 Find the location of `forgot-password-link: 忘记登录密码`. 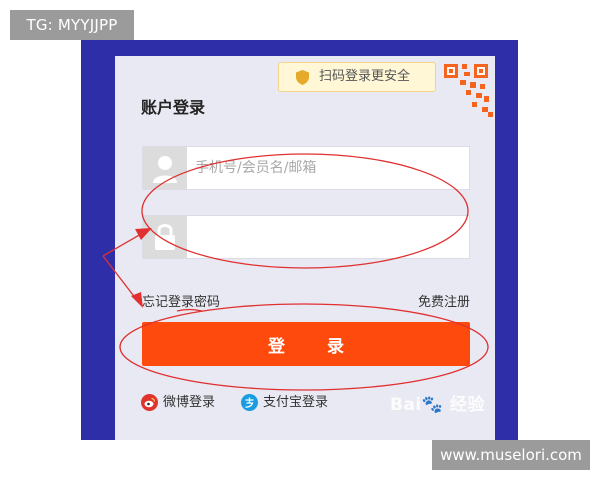

forgot-password-link: 忘记登录密码 is located at coordinates (181, 300).